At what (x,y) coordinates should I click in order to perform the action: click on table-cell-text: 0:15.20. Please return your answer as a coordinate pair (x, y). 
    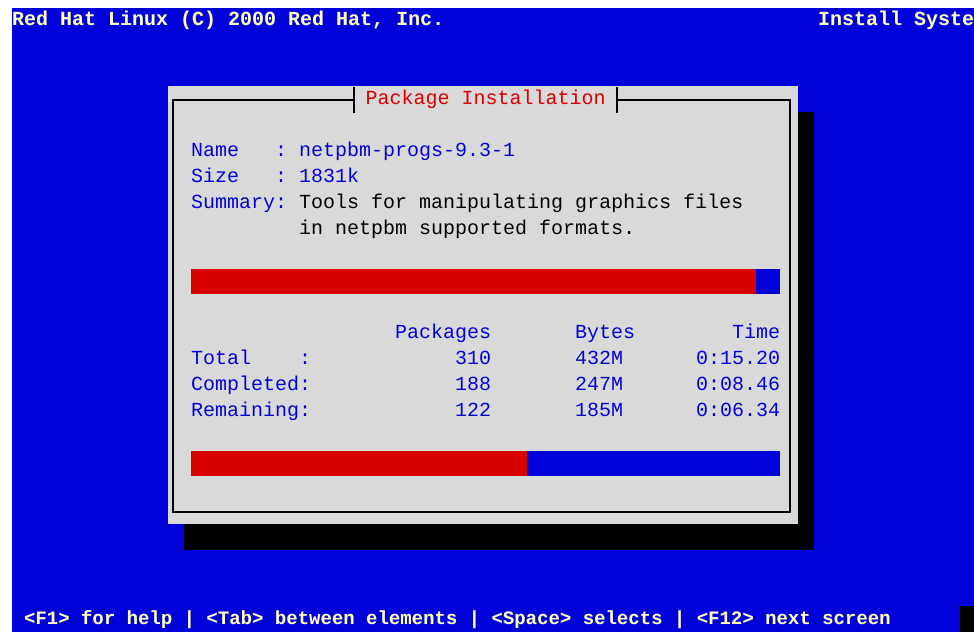
    Looking at the image, I should click on (737, 360).